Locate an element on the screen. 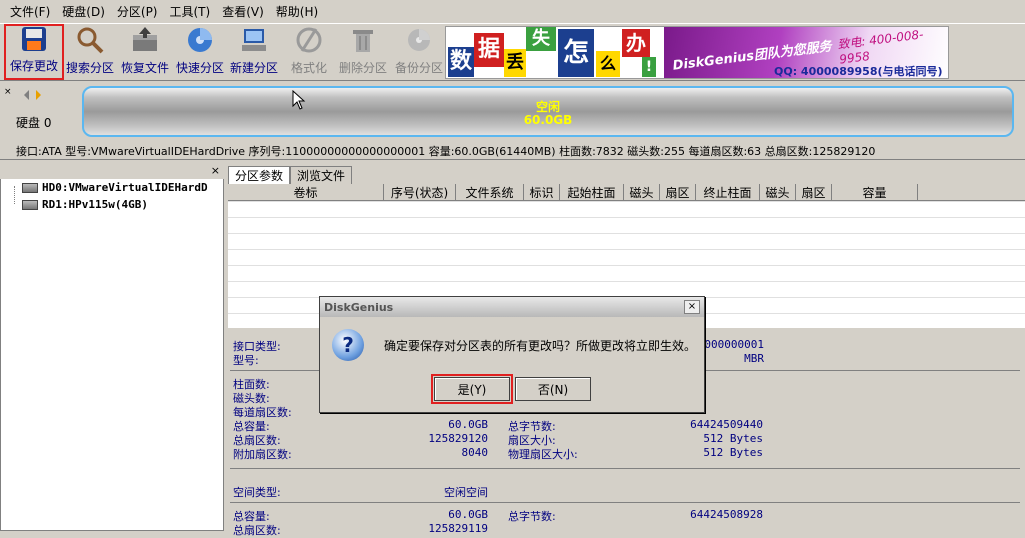  backup-partition-label: 备份分区 is located at coordinates (418, 68).